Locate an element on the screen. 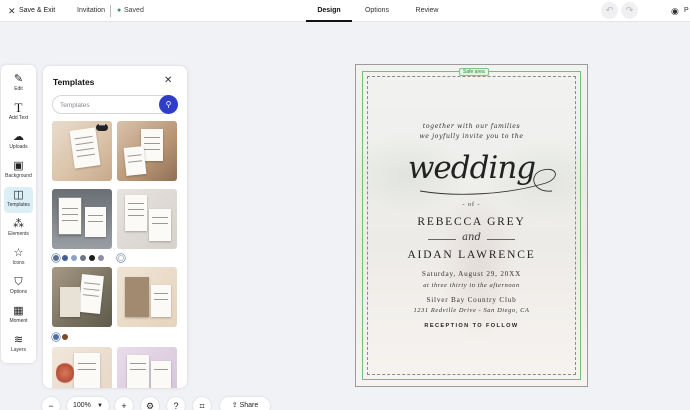  tool-elements: ⁂ Elements is located at coordinates (18, 229).